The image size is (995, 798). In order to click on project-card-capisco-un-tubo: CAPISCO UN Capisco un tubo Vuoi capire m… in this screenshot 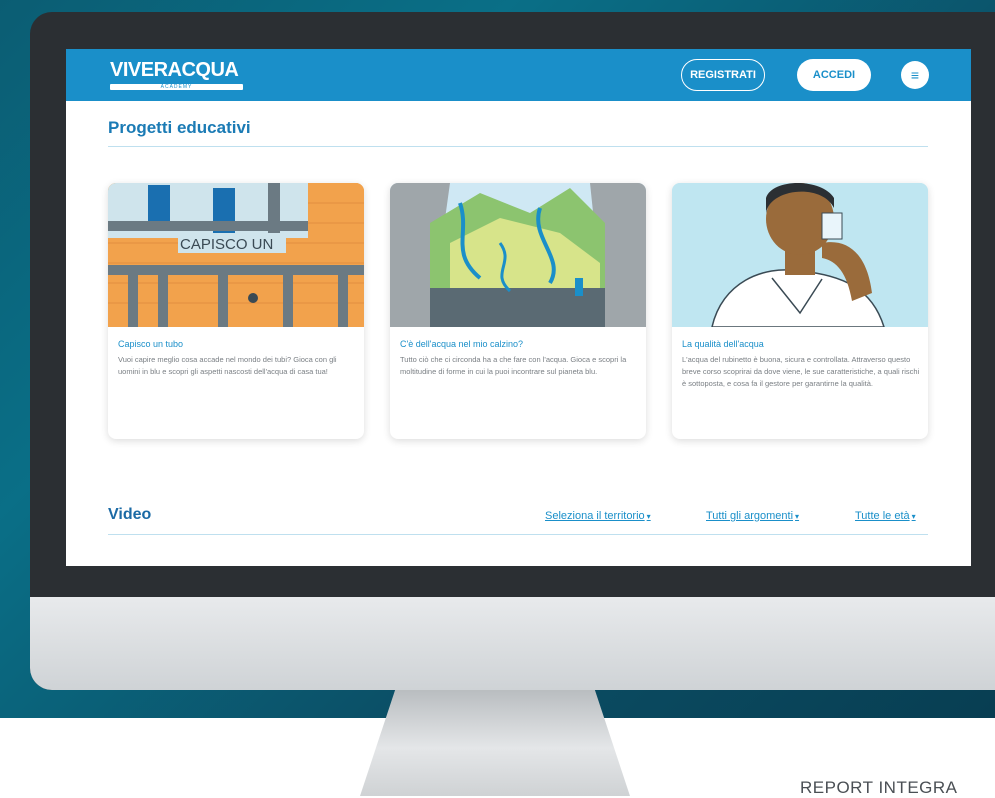, I will do `click(236, 311)`.